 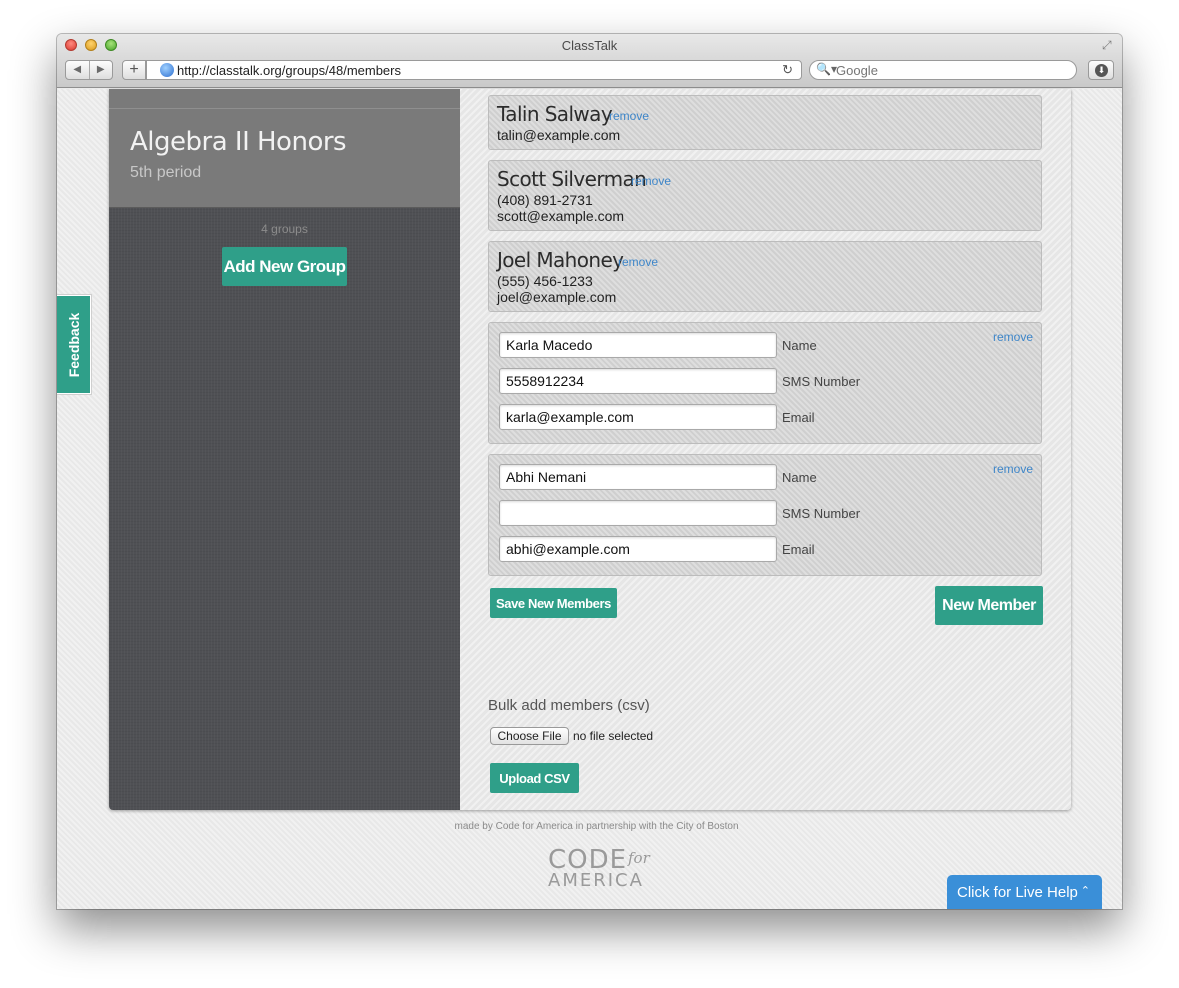 What do you see at coordinates (787, 70) in the screenshot?
I see `reload-icon: ↻` at bounding box center [787, 70].